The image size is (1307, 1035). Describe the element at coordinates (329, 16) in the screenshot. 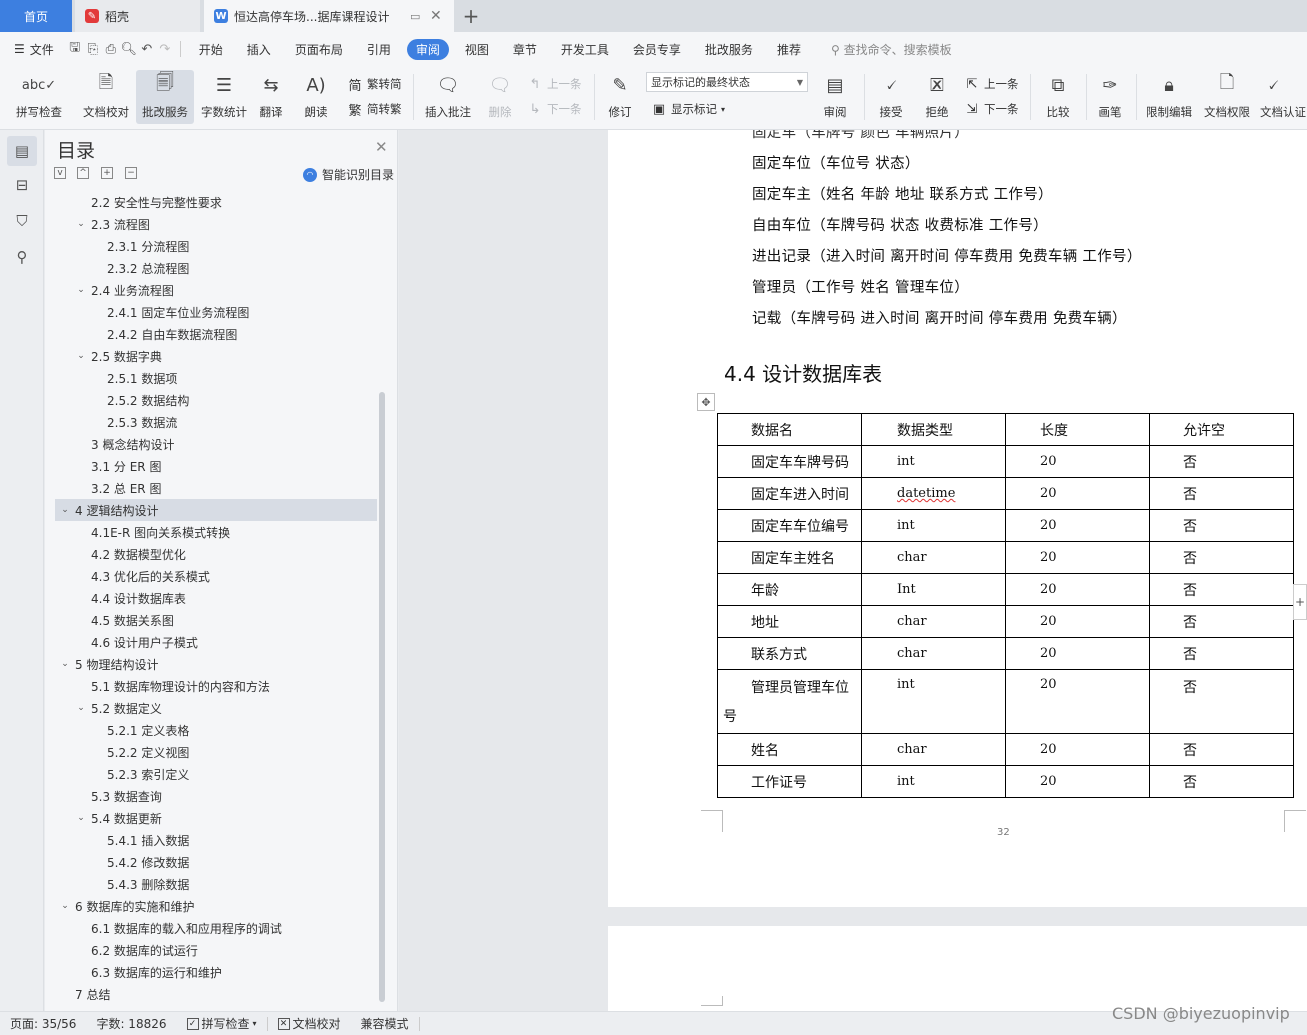

I see `tab-document: W 恒达高停车场...据库课程设计 ▭ ✕` at that location.